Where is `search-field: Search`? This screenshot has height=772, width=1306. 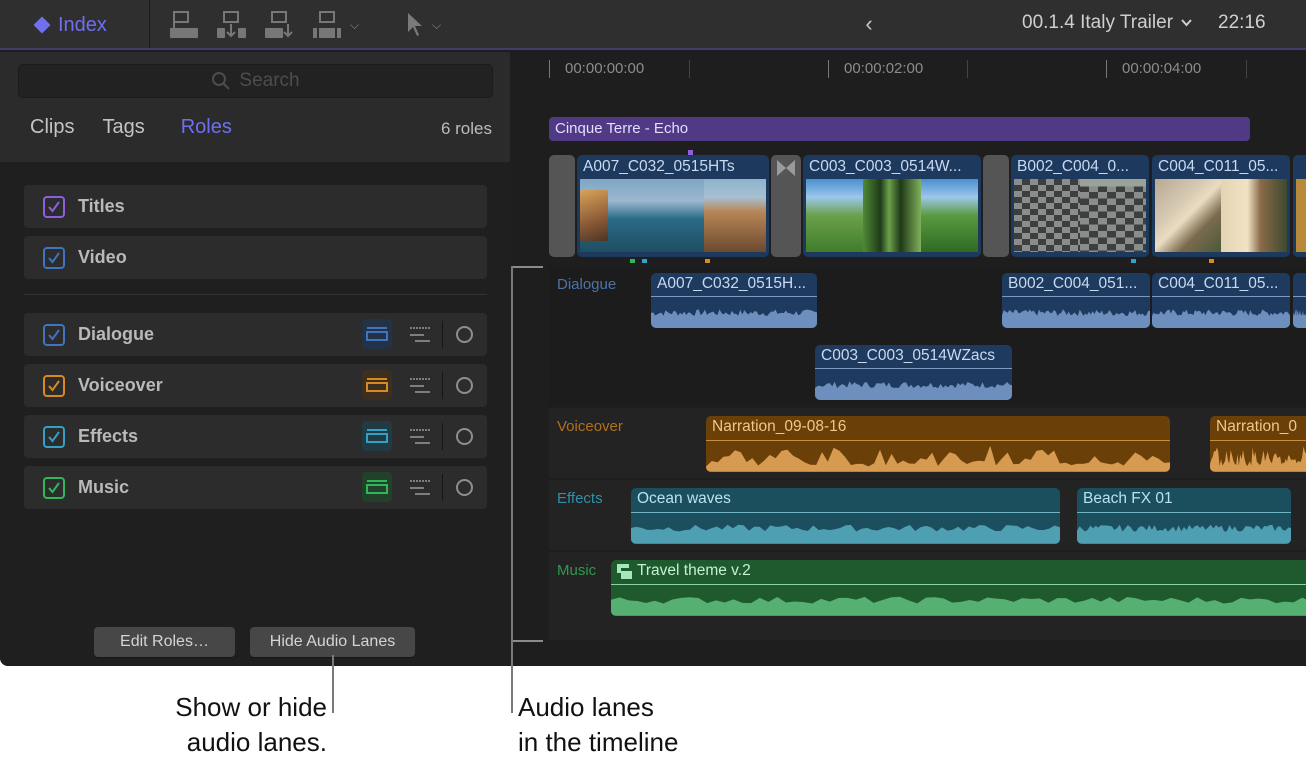
search-field: Search is located at coordinates (255, 81).